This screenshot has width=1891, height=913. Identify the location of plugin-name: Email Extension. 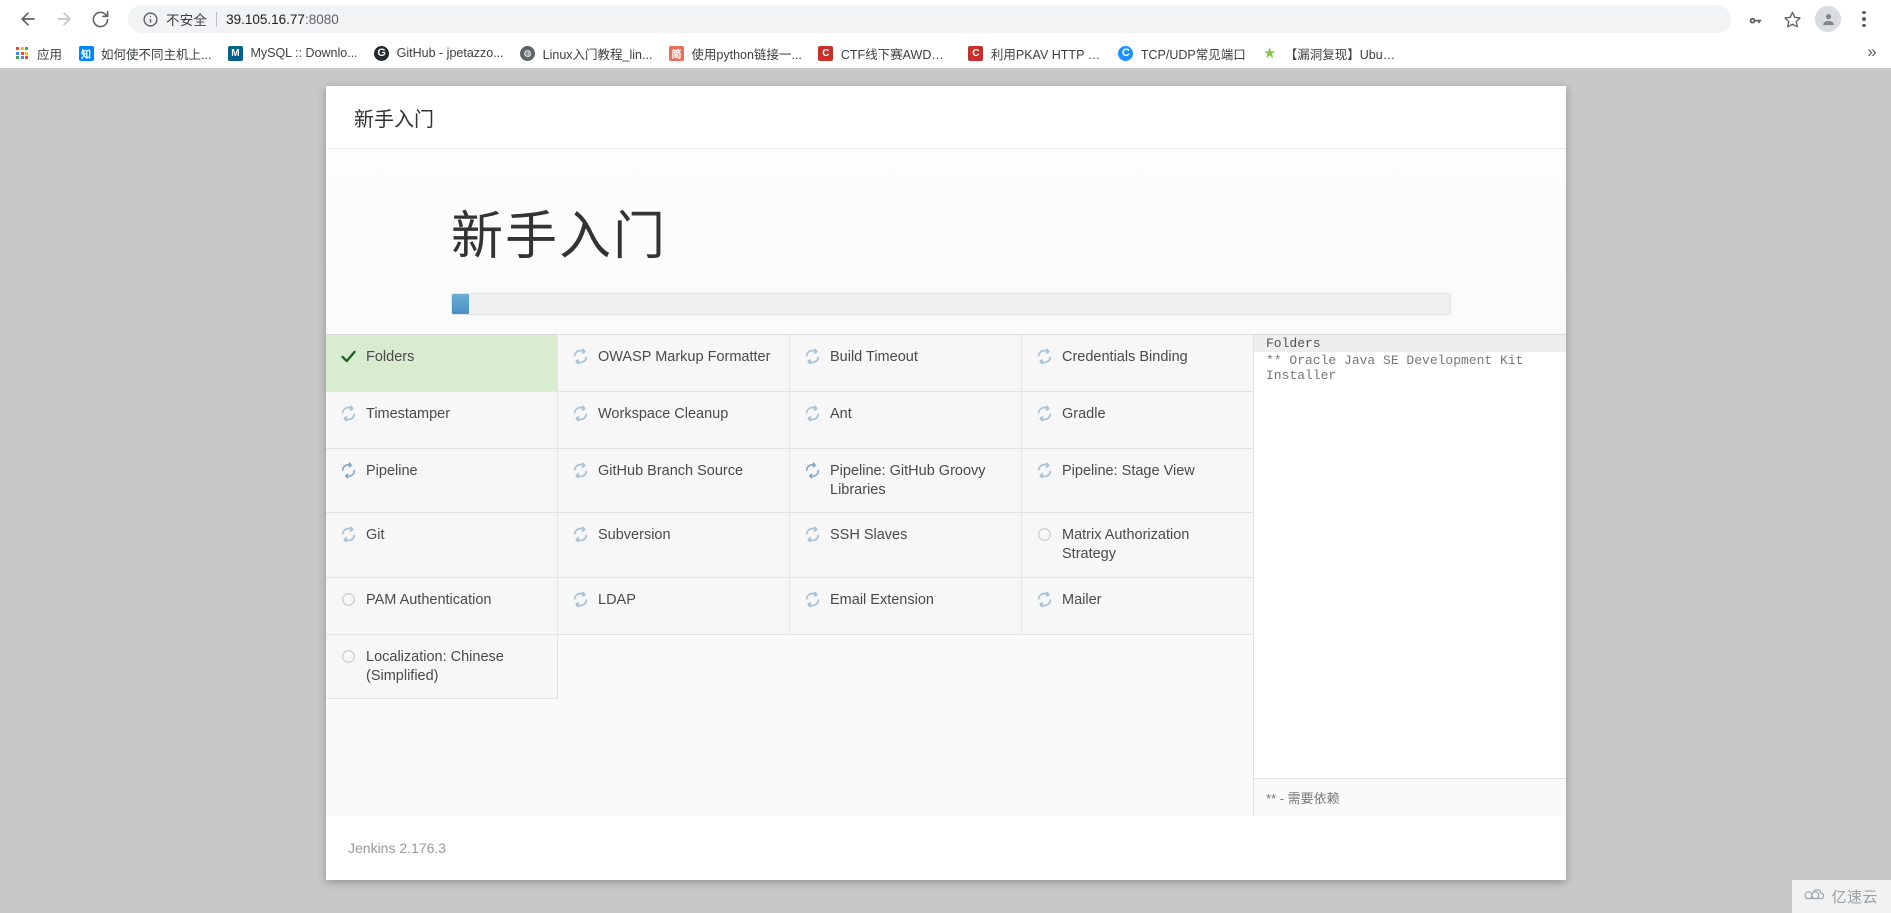
(882, 599).